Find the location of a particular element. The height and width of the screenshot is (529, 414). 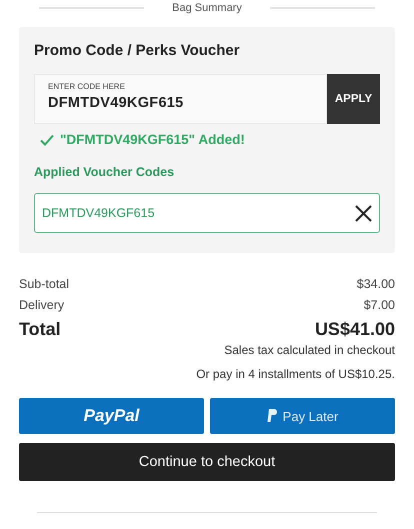

check-icon is located at coordinates (47, 140).